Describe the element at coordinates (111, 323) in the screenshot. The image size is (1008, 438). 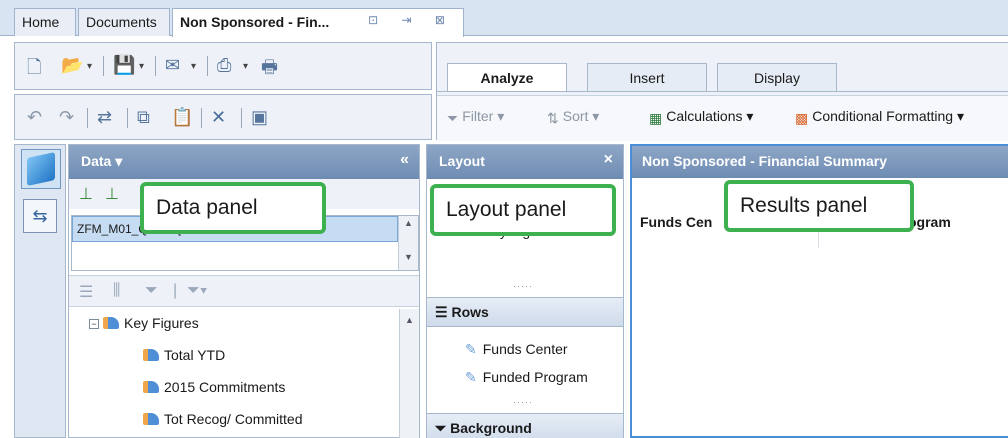
I see `key-figure-folder-icon` at that location.